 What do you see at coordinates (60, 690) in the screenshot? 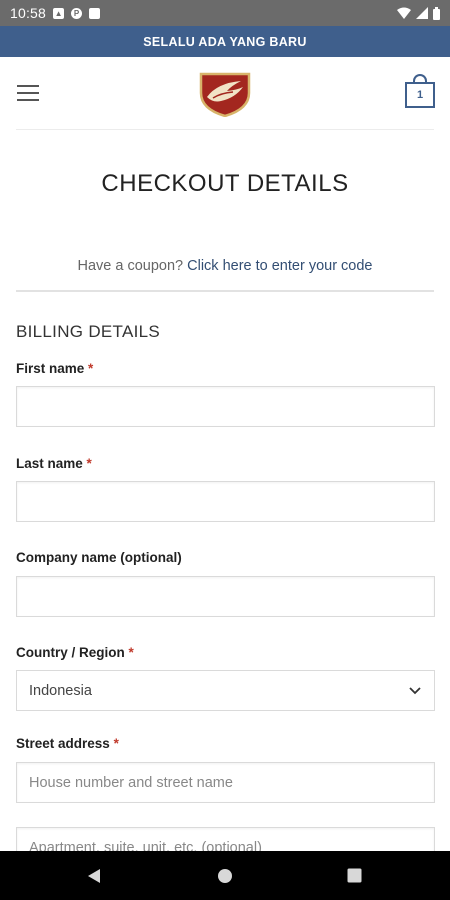
I see `country-selected-value: Indonesia` at bounding box center [60, 690].